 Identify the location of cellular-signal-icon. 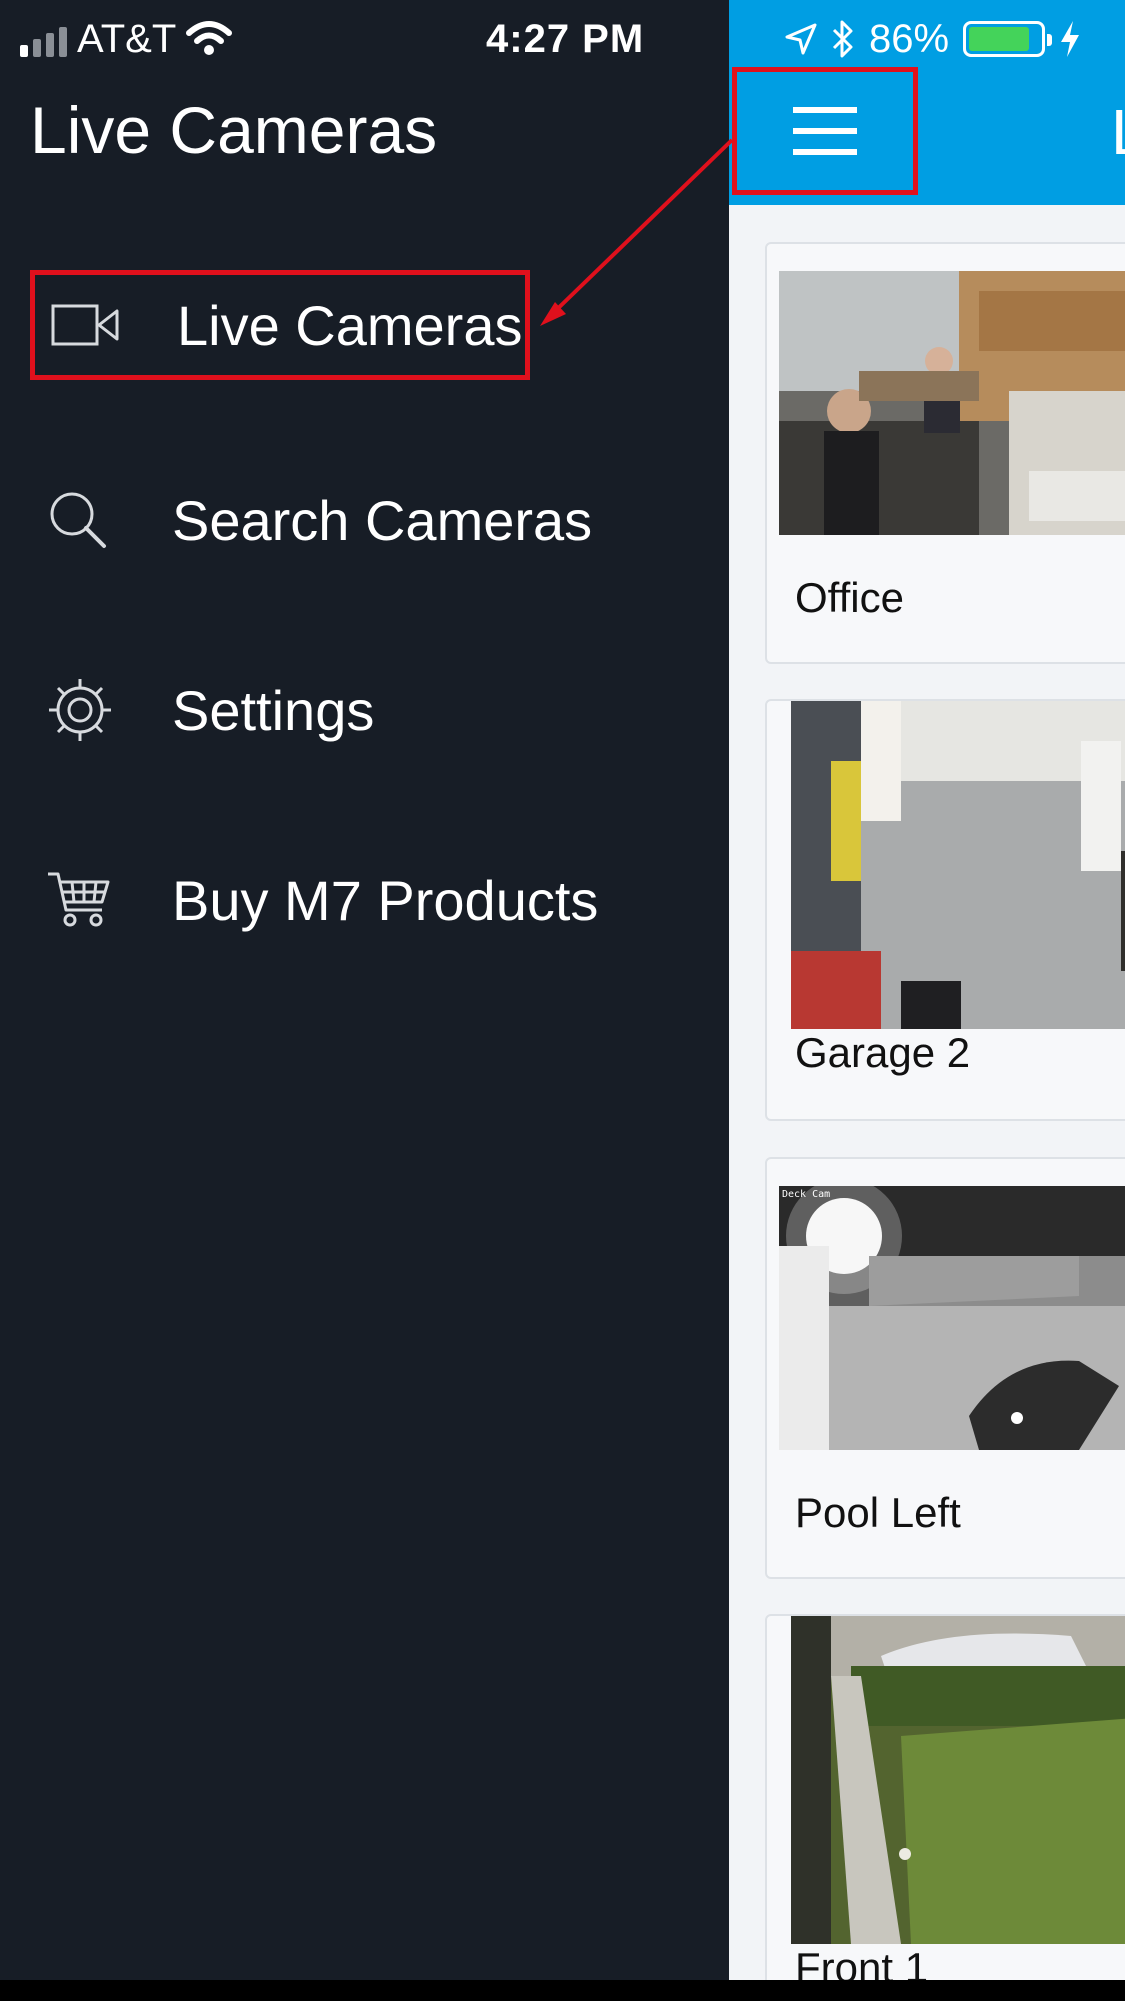
(43, 39).